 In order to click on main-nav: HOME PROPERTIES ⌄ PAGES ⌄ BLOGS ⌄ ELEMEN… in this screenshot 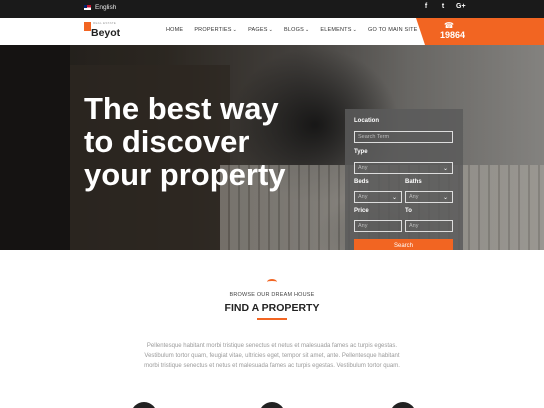, I will do `click(292, 30)`.